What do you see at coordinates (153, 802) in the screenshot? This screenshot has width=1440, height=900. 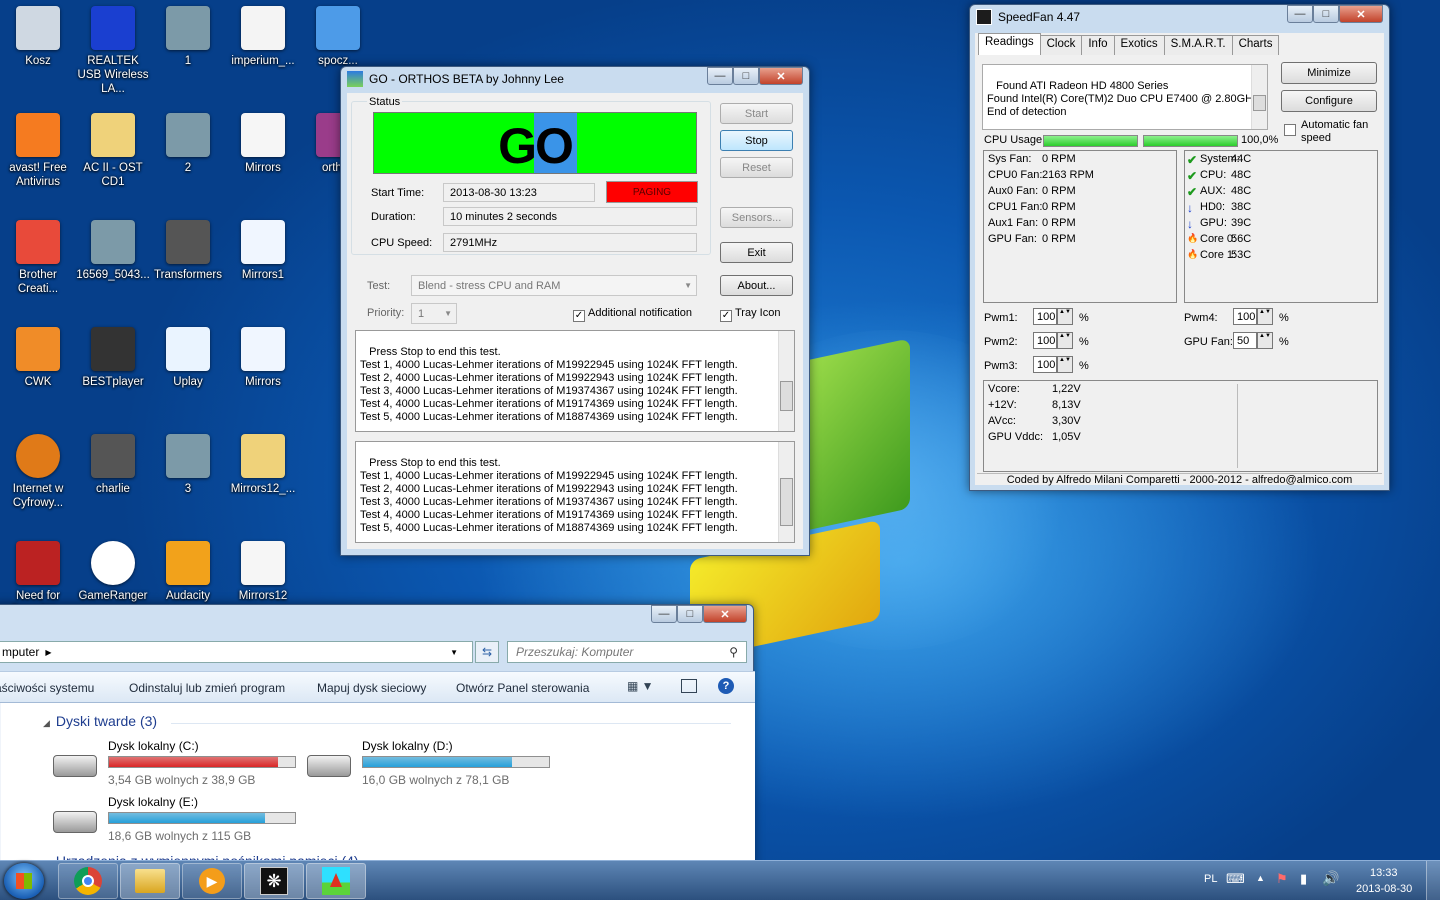 I see `drive-name: Dysk lokalny (E:)` at bounding box center [153, 802].